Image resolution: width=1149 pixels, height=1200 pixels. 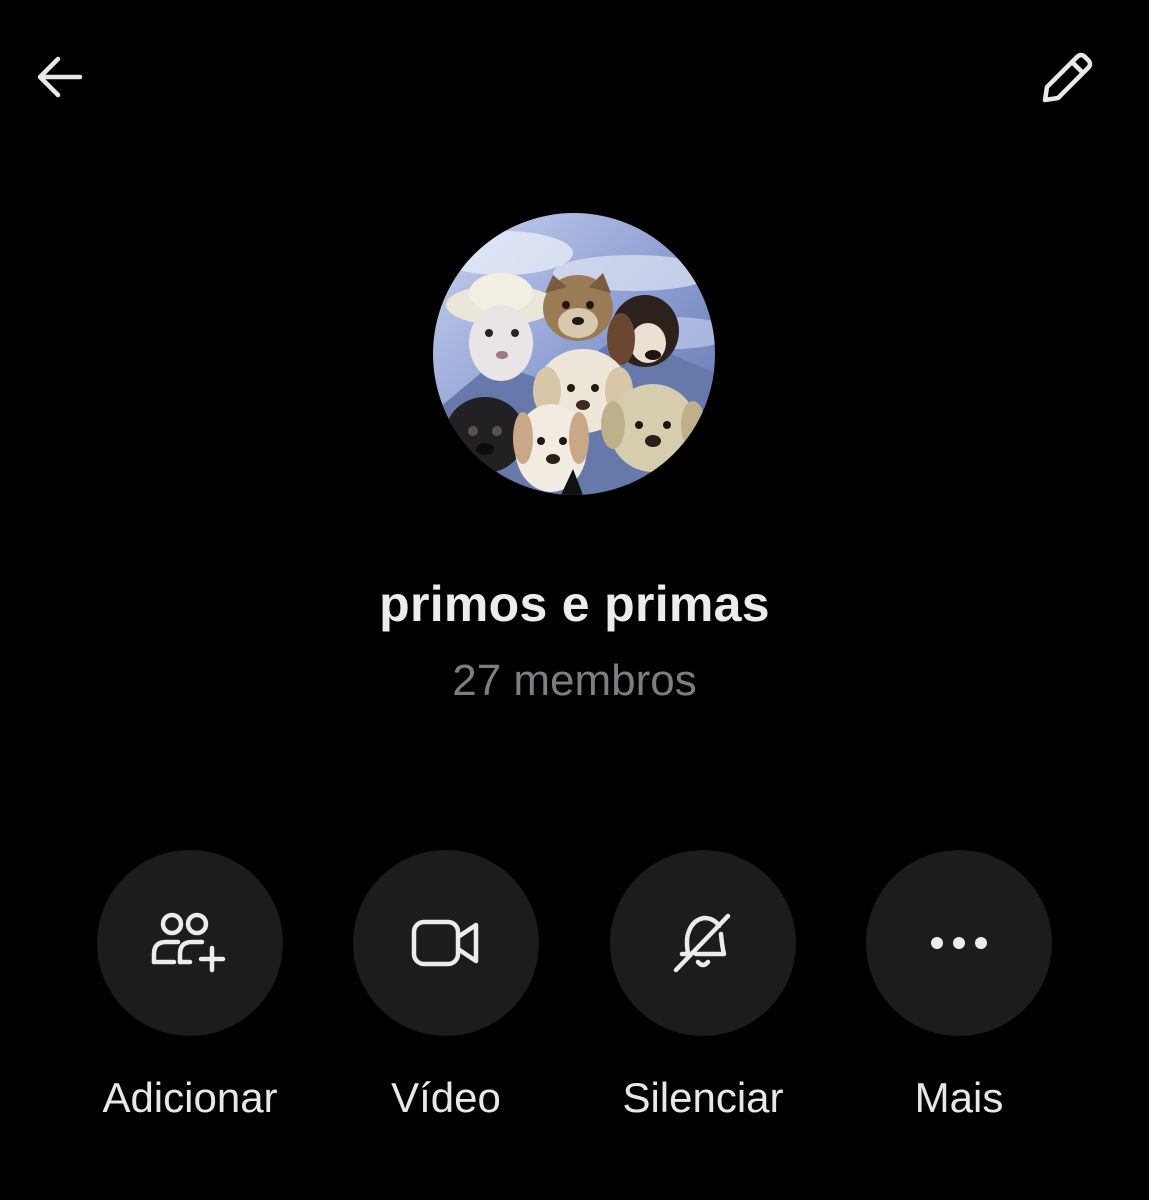 I want to click on group-name: primos e primas, so click(x=574, y=604).